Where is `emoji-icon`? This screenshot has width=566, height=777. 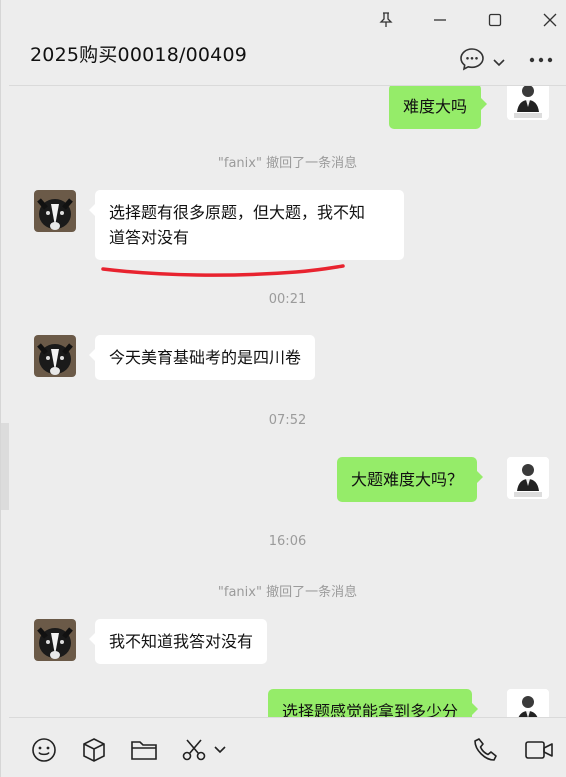
emoji-icon is located at coordinates (44, 750).